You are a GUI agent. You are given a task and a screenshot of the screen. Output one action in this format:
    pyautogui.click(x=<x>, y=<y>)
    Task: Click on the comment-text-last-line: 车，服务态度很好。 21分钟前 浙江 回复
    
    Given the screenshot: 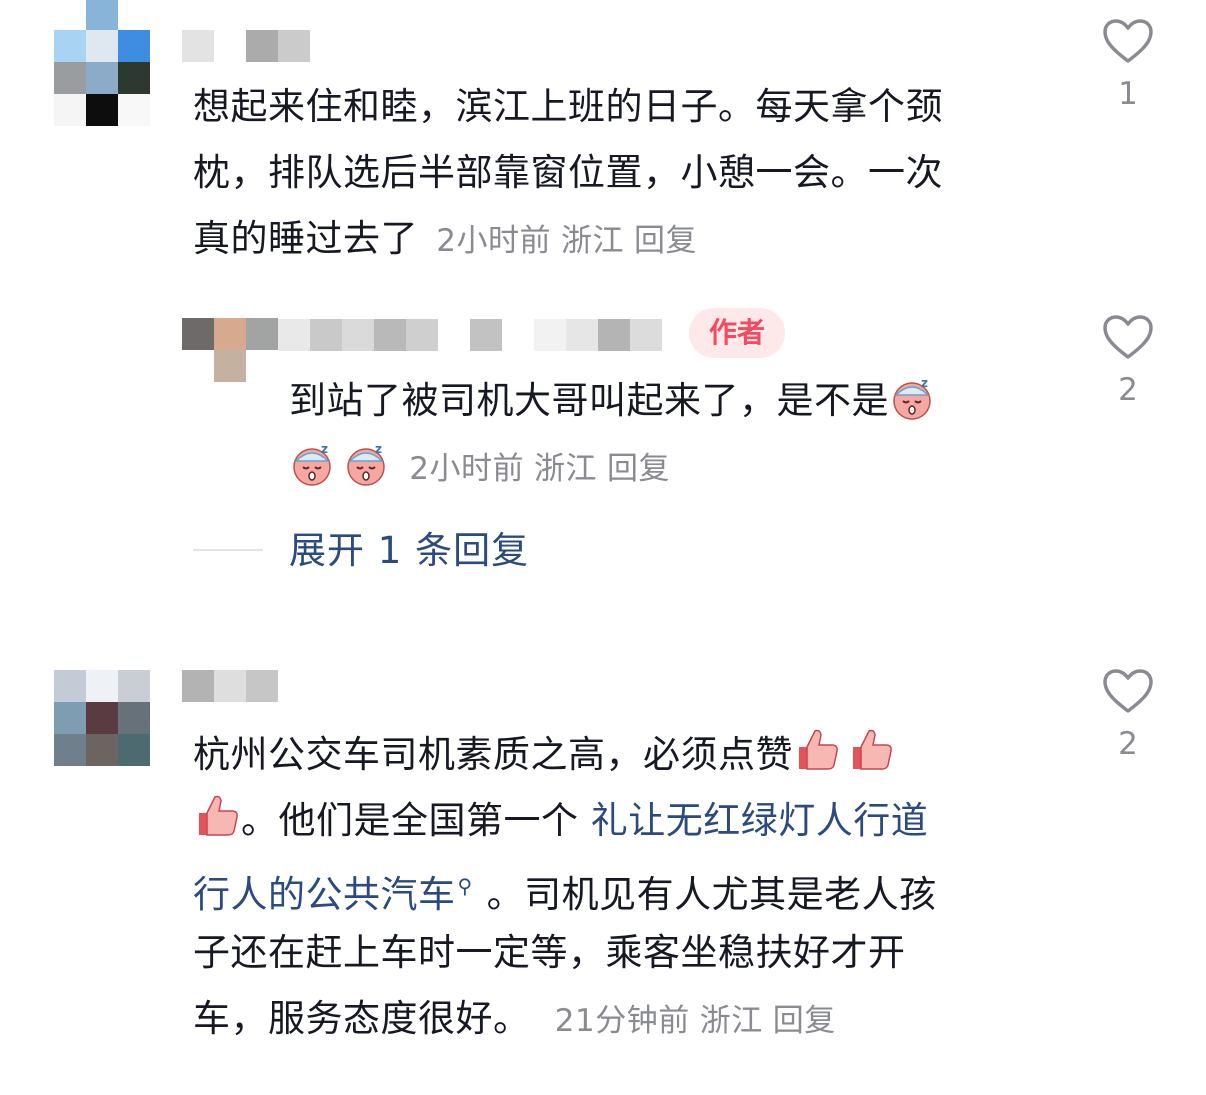 What is the action you would take?
    pyautogui.click(x=519, y=1020)
    